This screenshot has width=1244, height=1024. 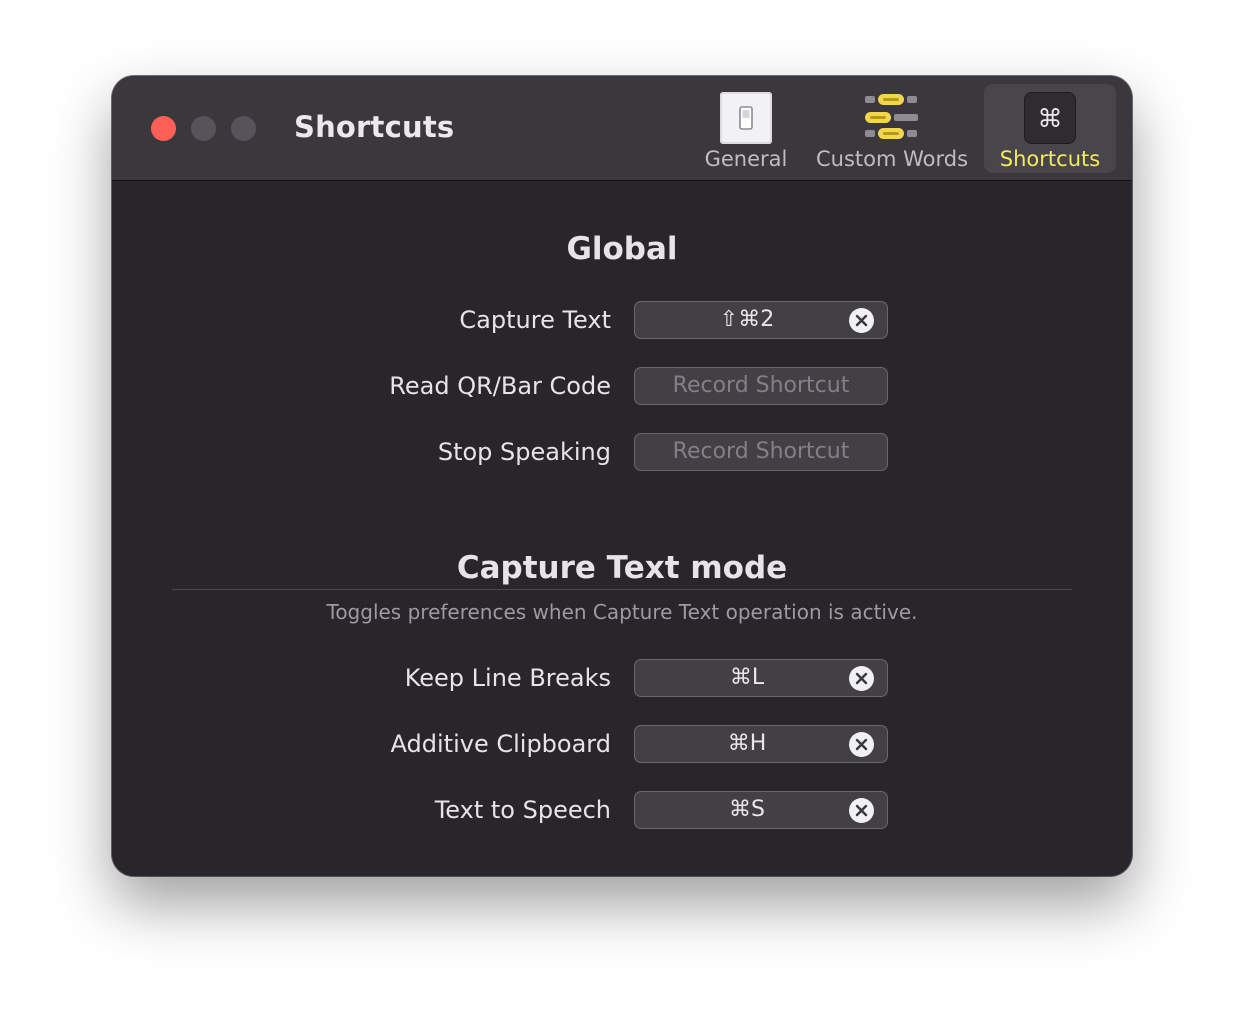 What do you see at coordinates (535, 320) in the screenshot?
I see `capture-text-label: Capture Text` at bounding box center [535, 320].